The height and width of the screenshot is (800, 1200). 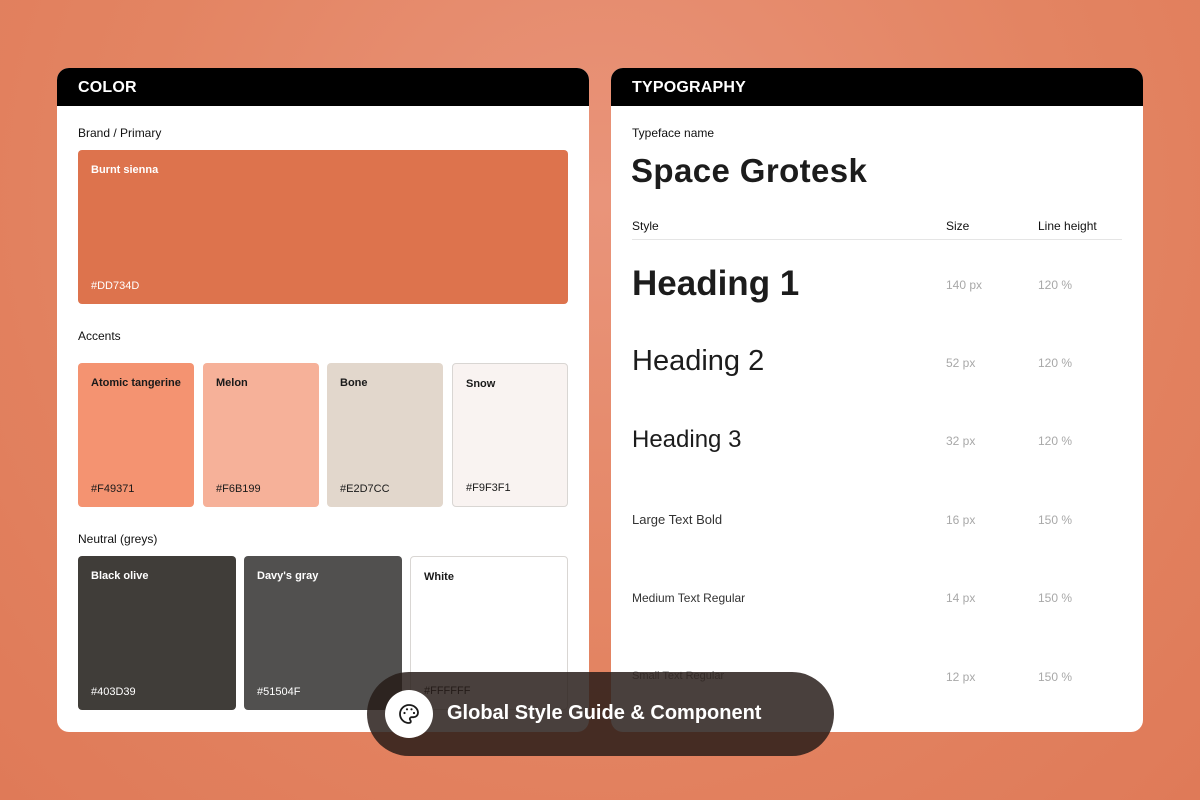 What do you see at coordinates (964, 285) in the screenshot?
I see `type-row-size: 140 px` at bounding box center [964, 285].